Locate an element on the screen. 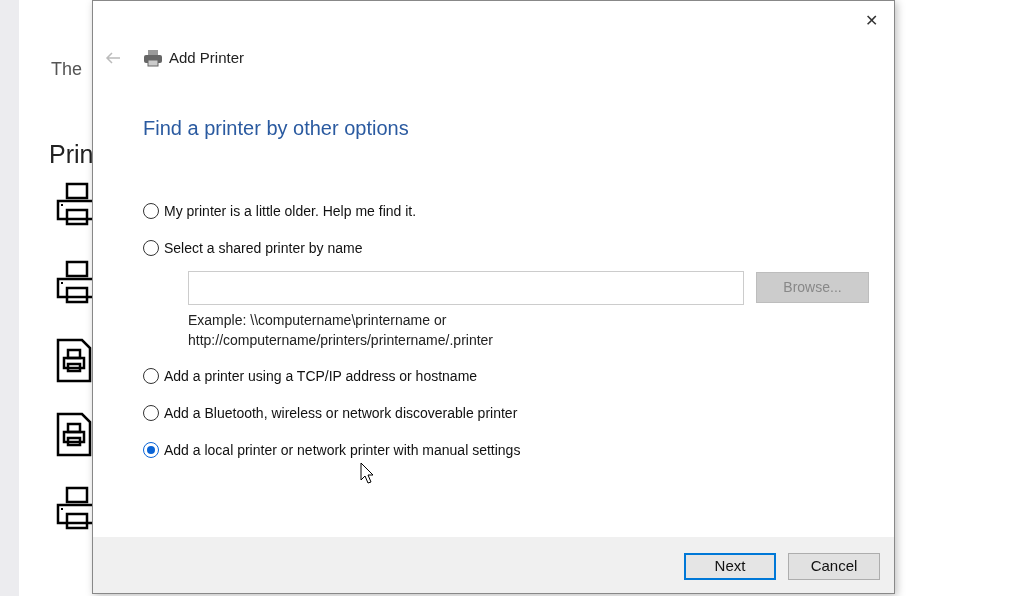 This screenshot has width=1012, height=596. dialog-heading: Find a printer by other options is located at coordinates (276, 128).